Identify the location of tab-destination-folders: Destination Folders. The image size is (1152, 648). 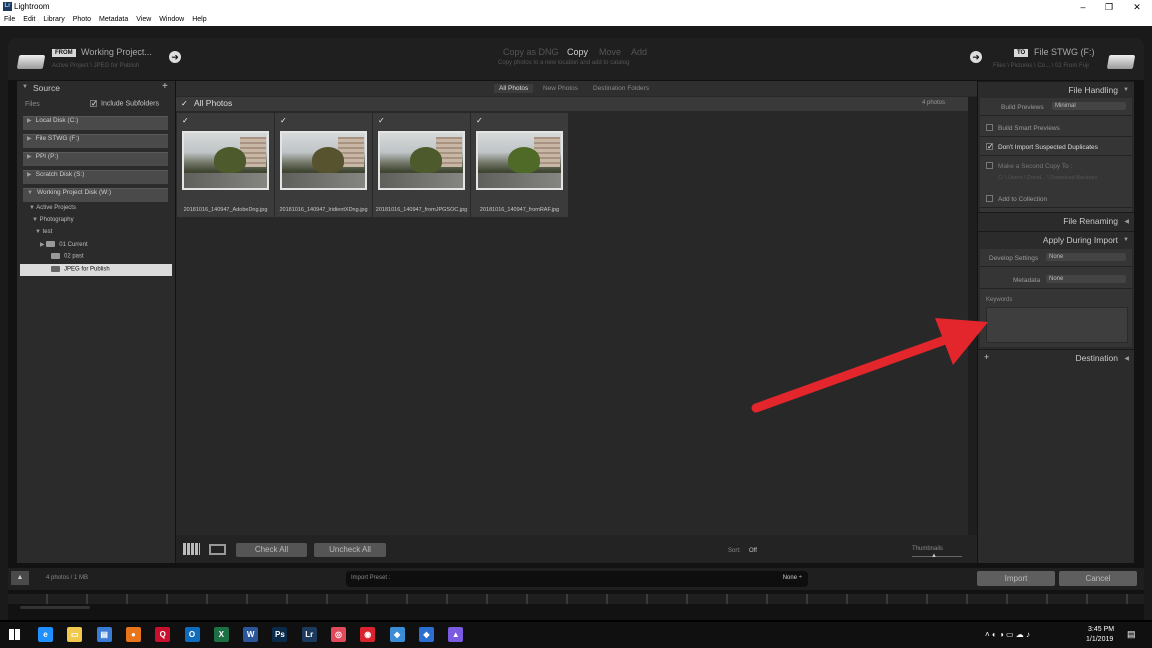
(621, 88).